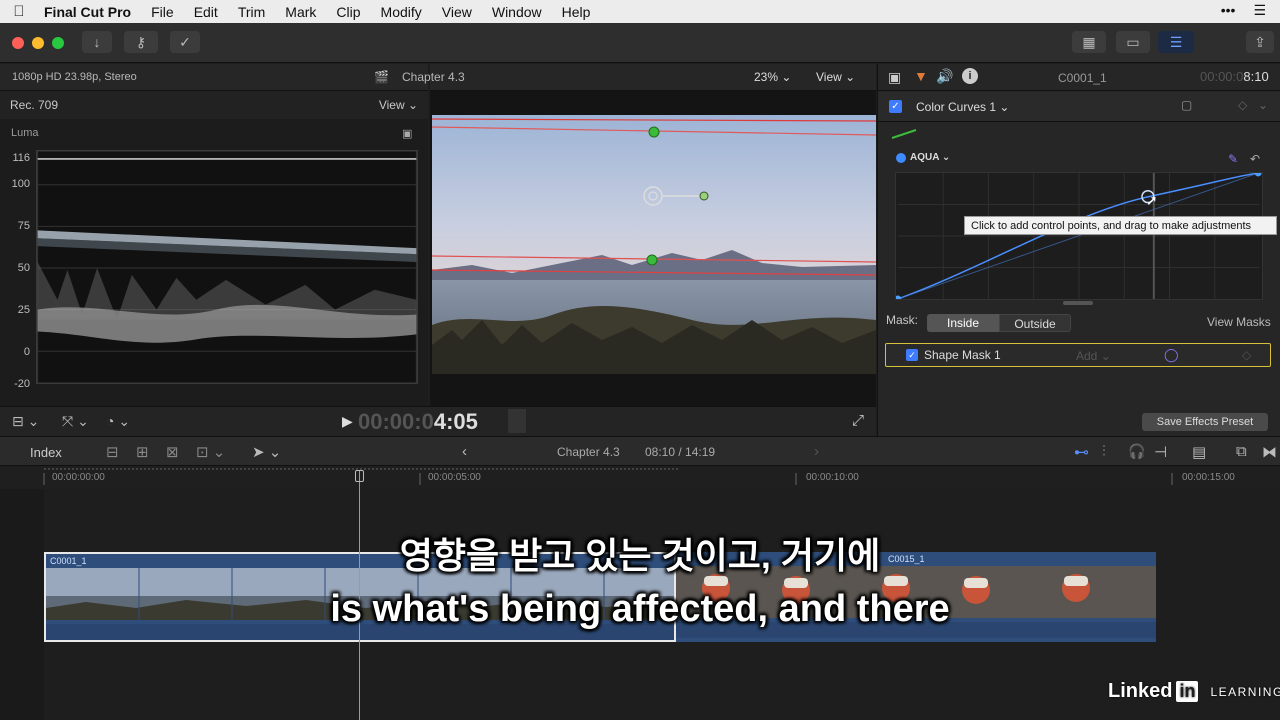 The height and width of the screenshot is (720, 1280). I want to click on video-inspector-icon: ▣, so click(894, 77).